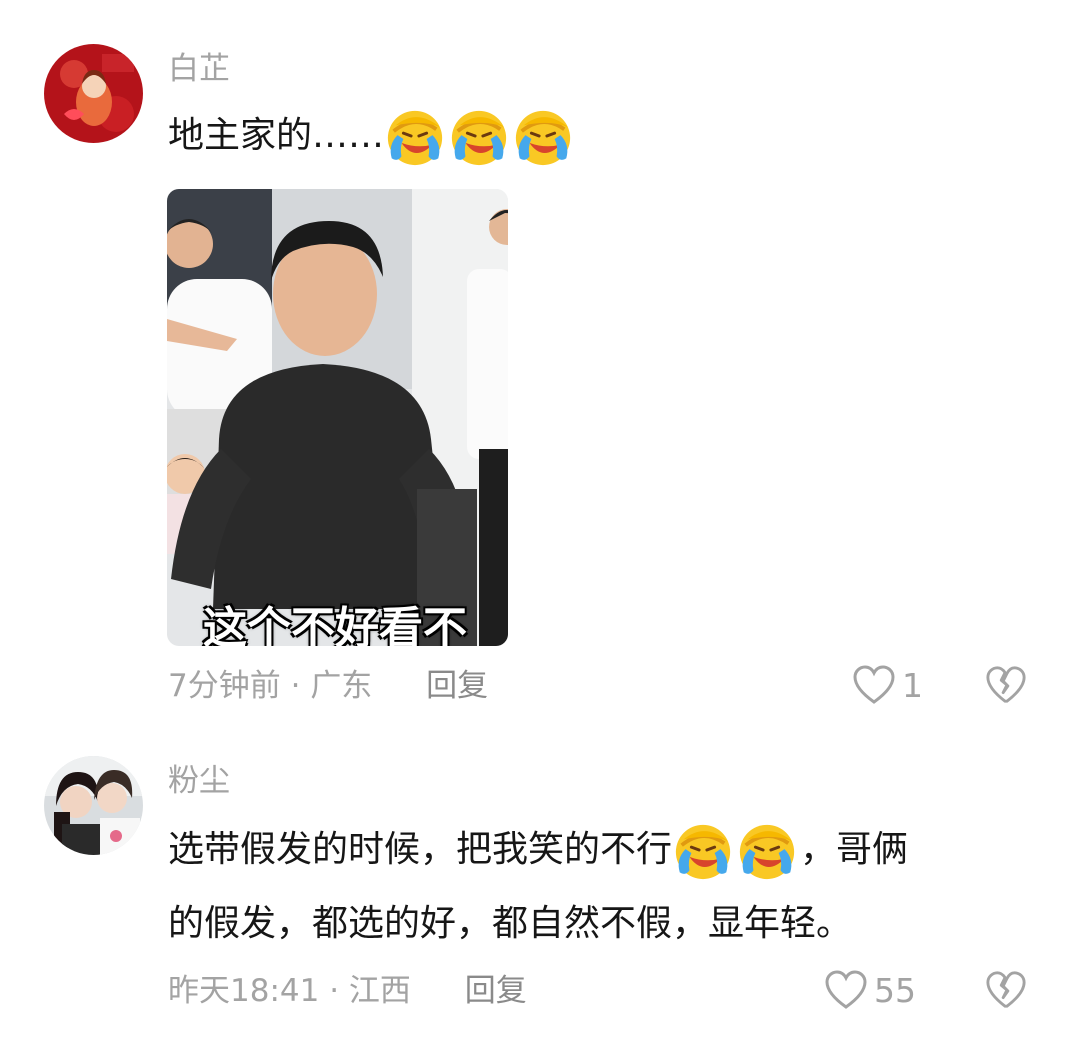 The image size is (1079, 1048). I want to click on comment-meta: 7分钟前 · 广东 回复, so click(328, 686).